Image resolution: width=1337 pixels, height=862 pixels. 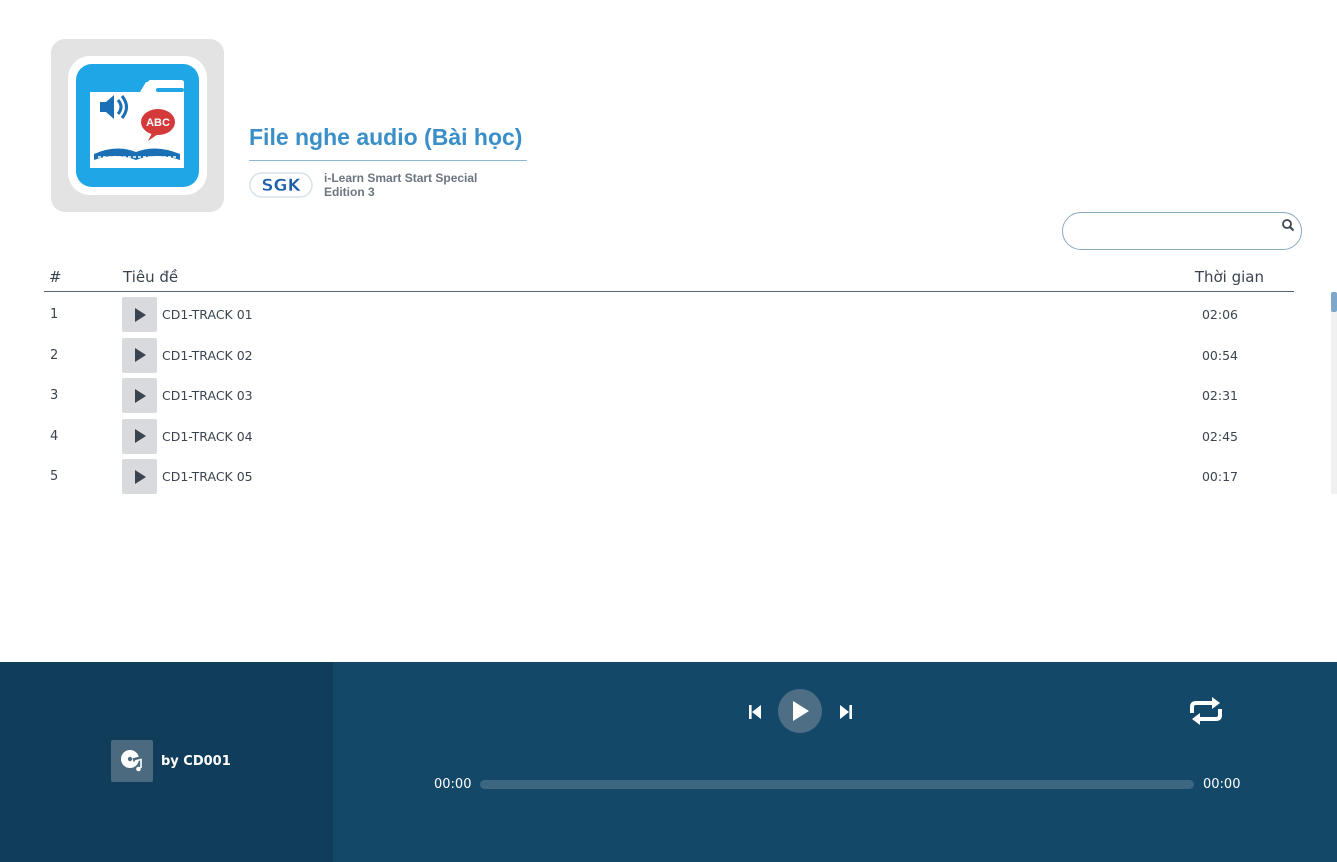 What do you see at coordinates (55, 277) in the screenshot?
I see `column-header-number: #` at bounding box center [55, 277].